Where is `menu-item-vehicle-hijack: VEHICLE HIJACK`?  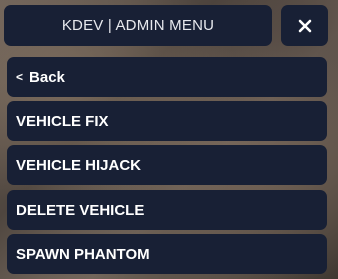
menu-item-vehicle-hijack: VEHICLE HIJACK is located at coordinates (167, 165).